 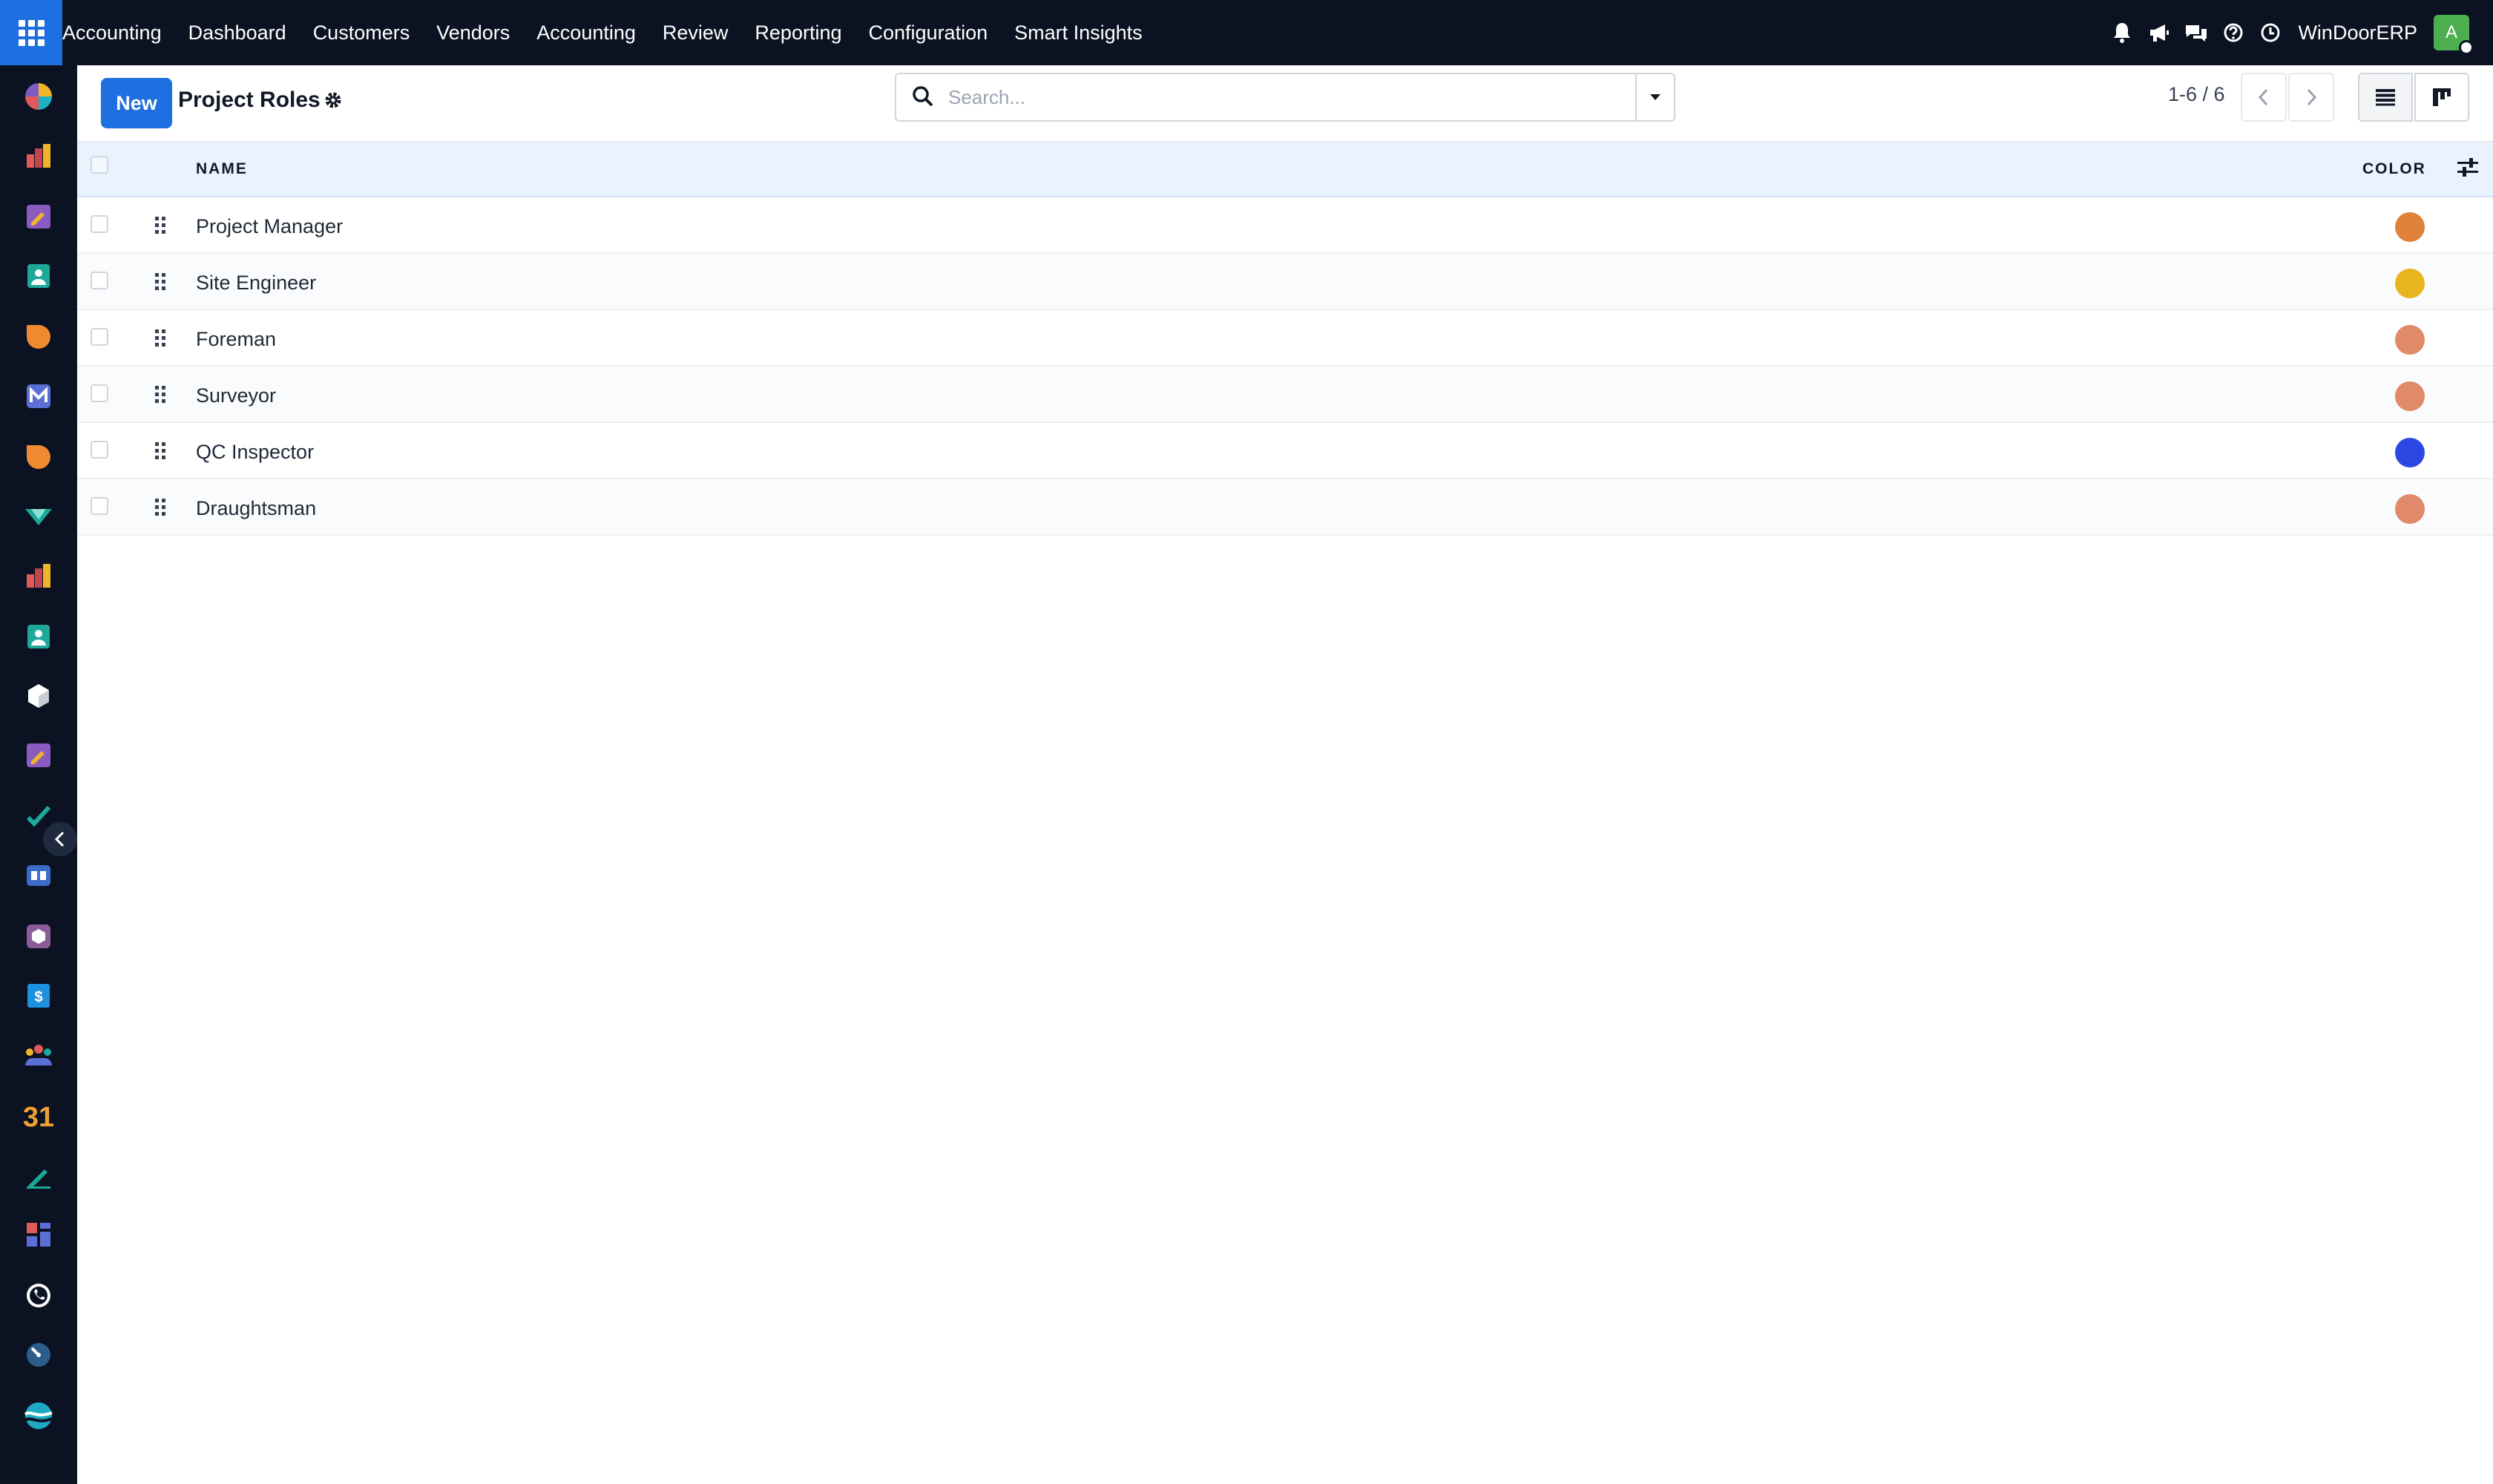 I want to click on table-row: QC Inspector, so click(x=1285, y=451).